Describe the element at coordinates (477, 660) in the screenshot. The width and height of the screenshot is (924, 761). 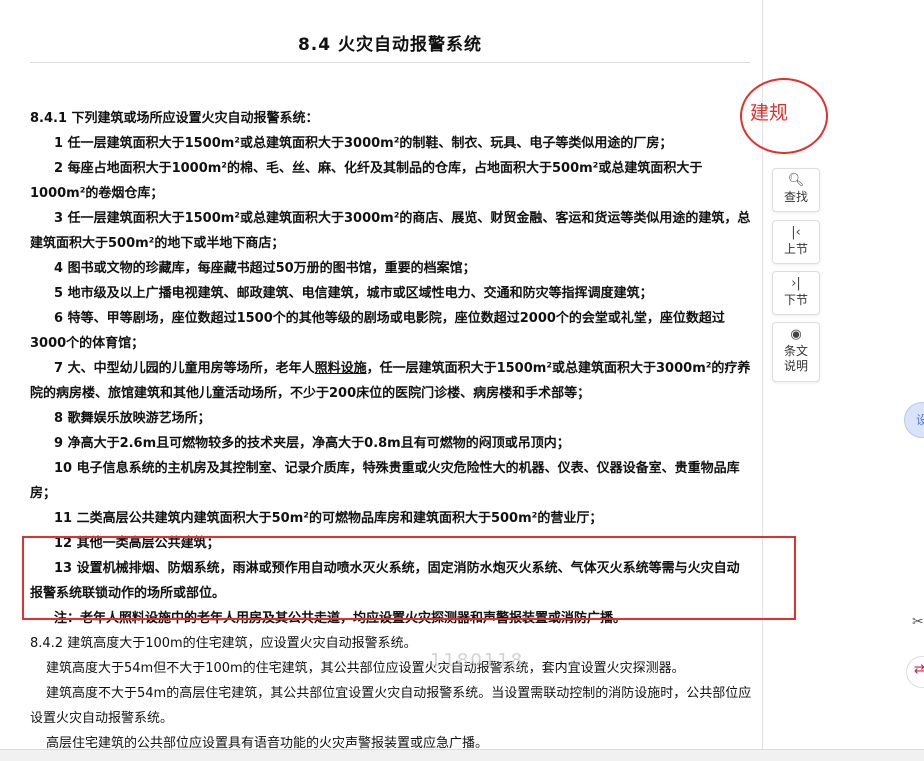
I see `watermark: 1180118` at that location.